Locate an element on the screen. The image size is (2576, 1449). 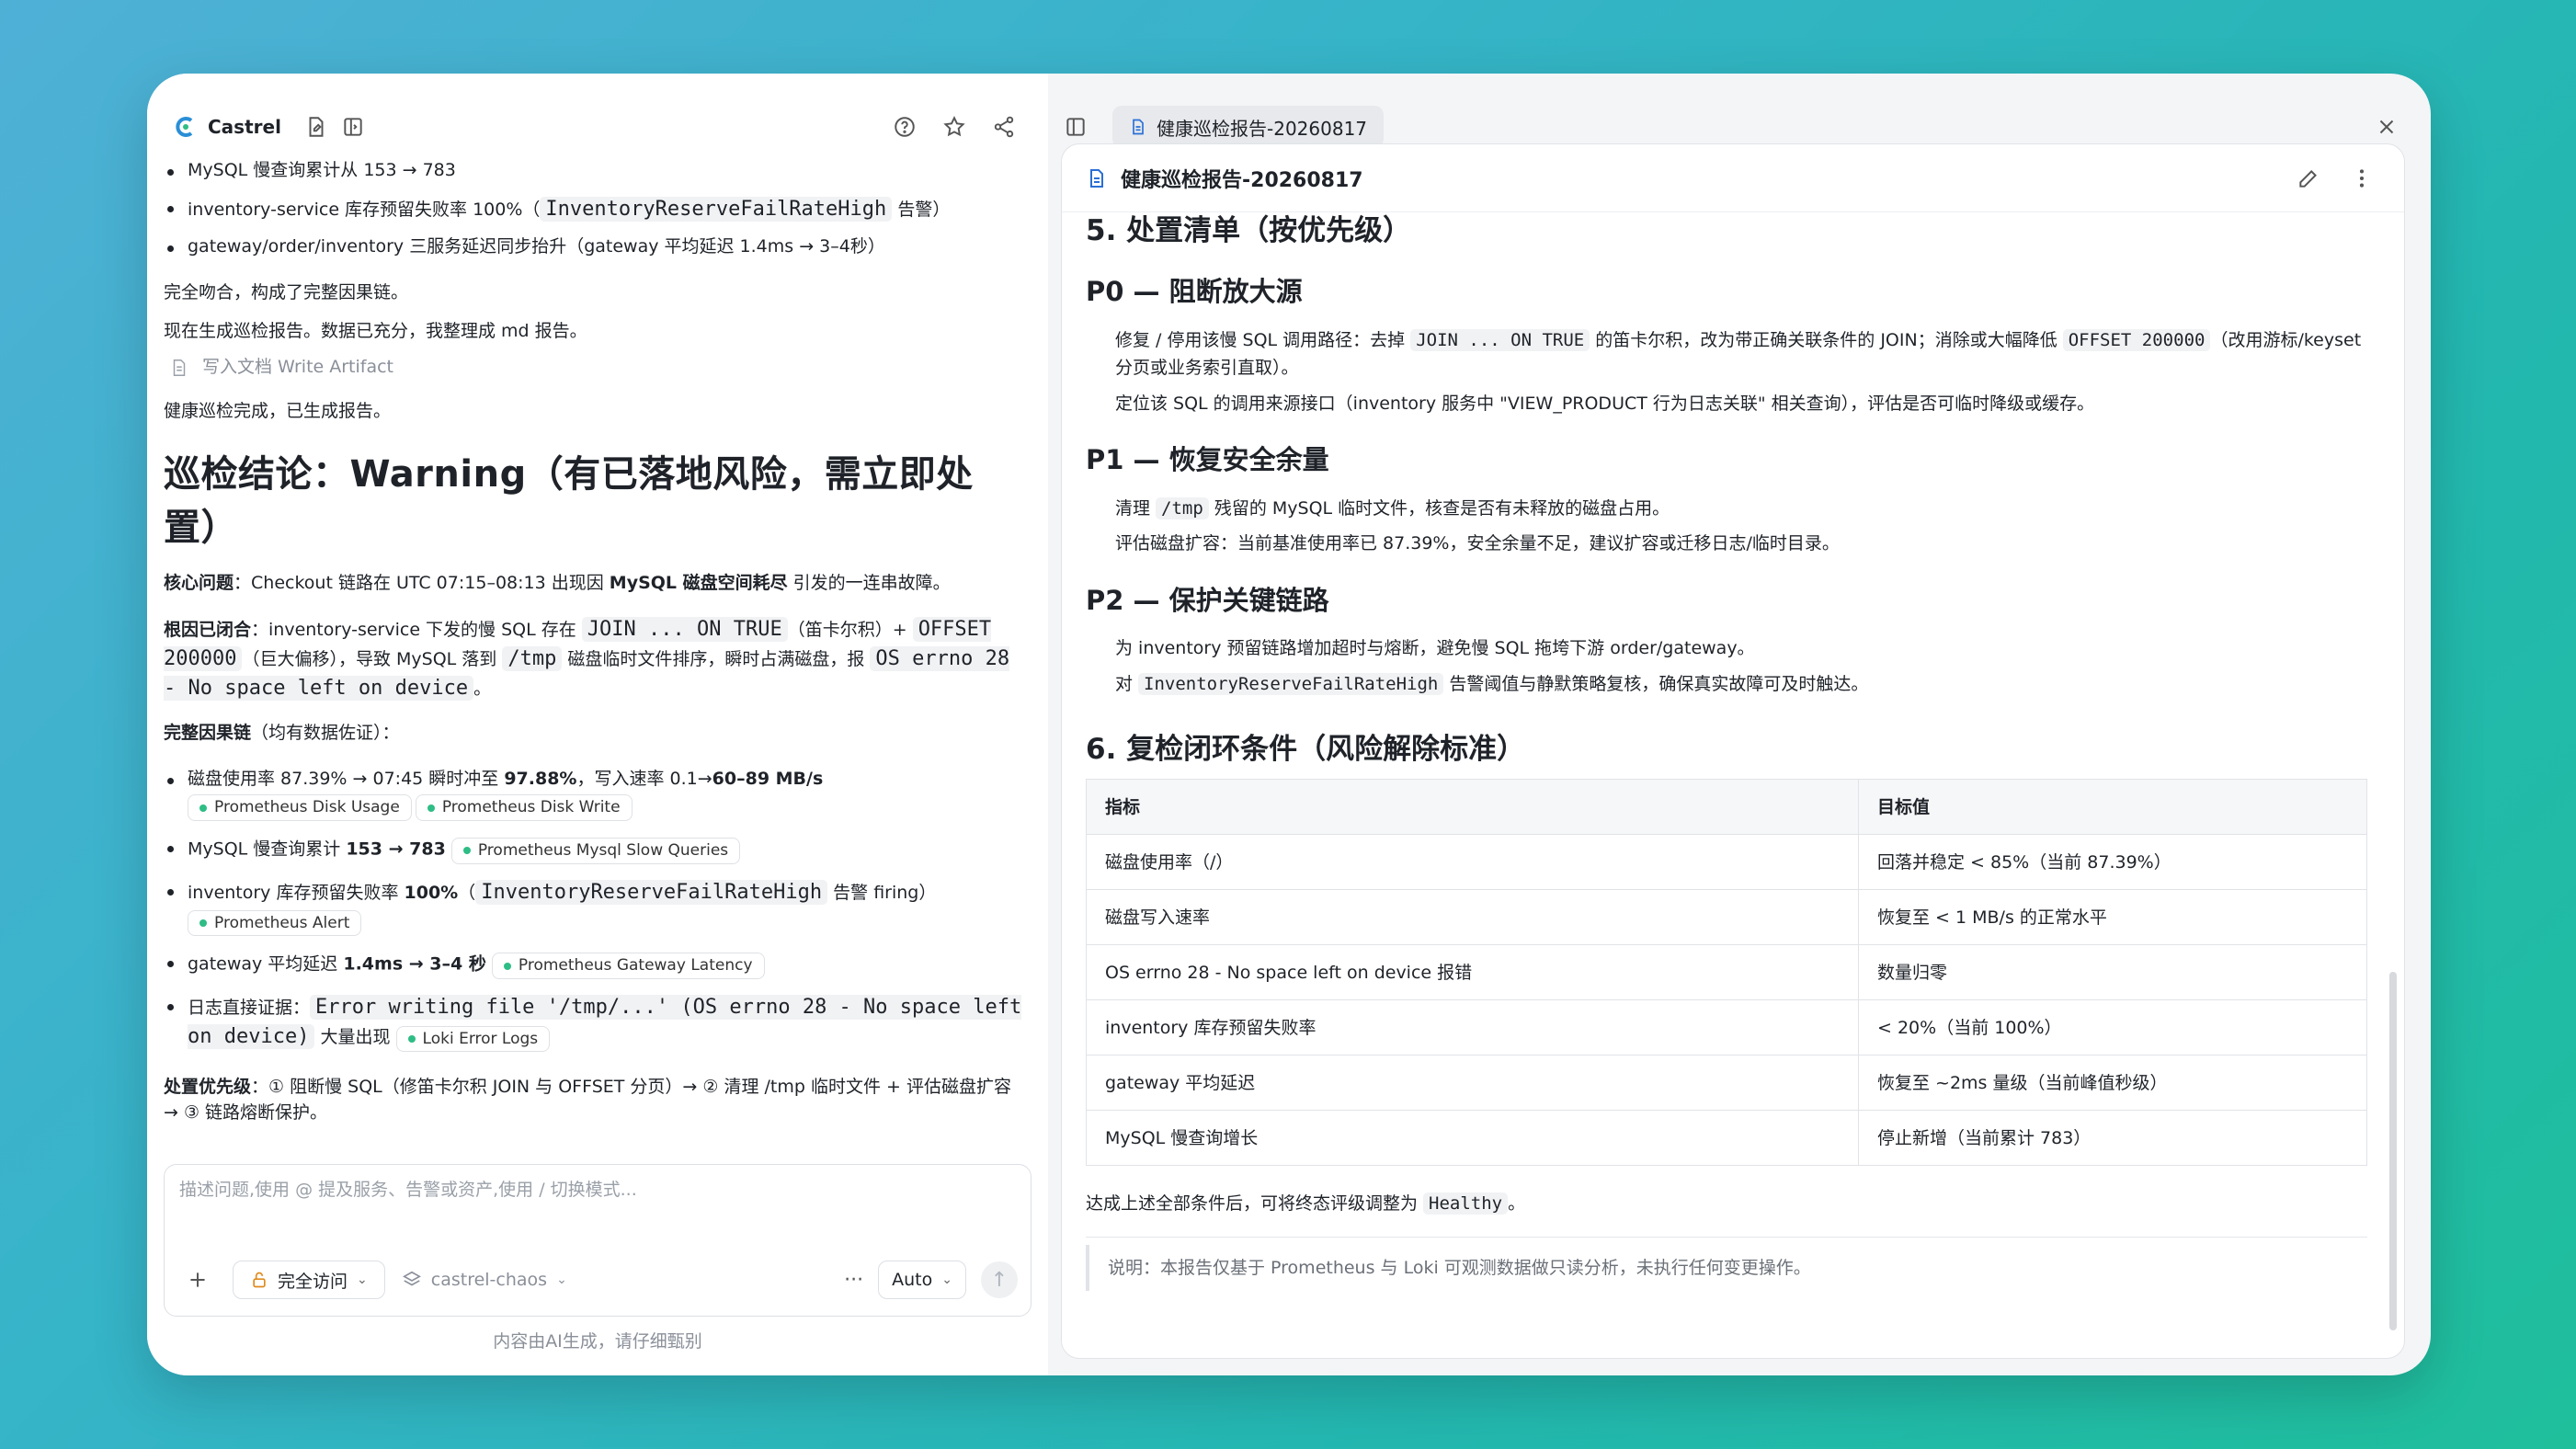
table-row: gateway 平均延迟 恢复至 ~2ms 量级（当前峰值秒级） is located at coordinates (1726, 1084).